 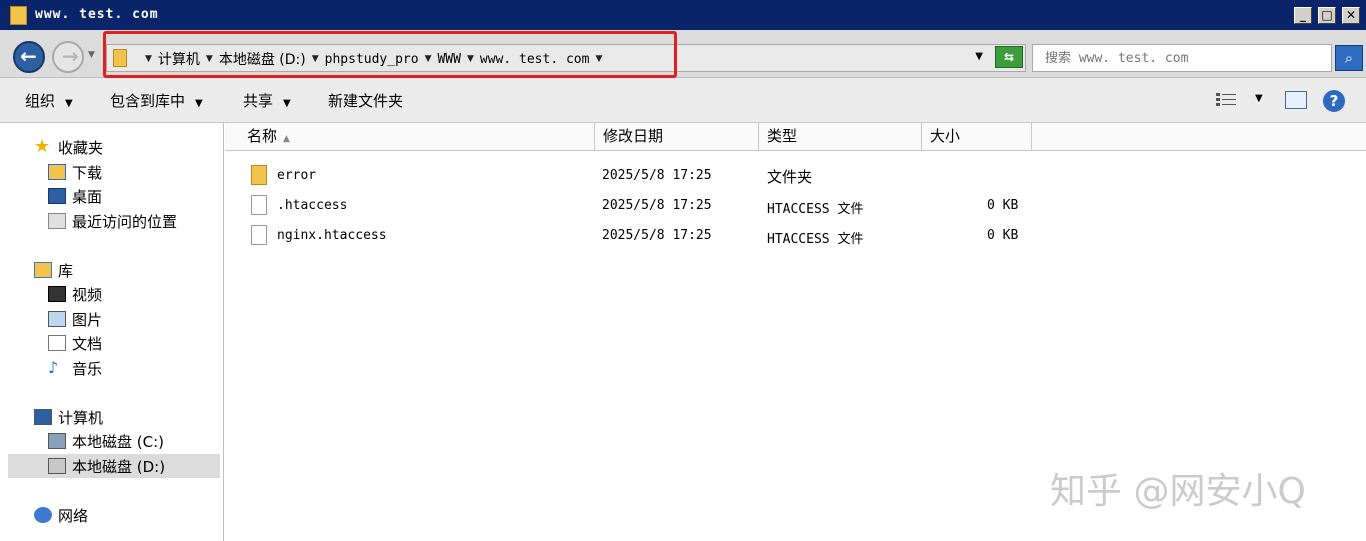 I want to click on nav-music: ♪ 音乐, so click(x=75, y=368).